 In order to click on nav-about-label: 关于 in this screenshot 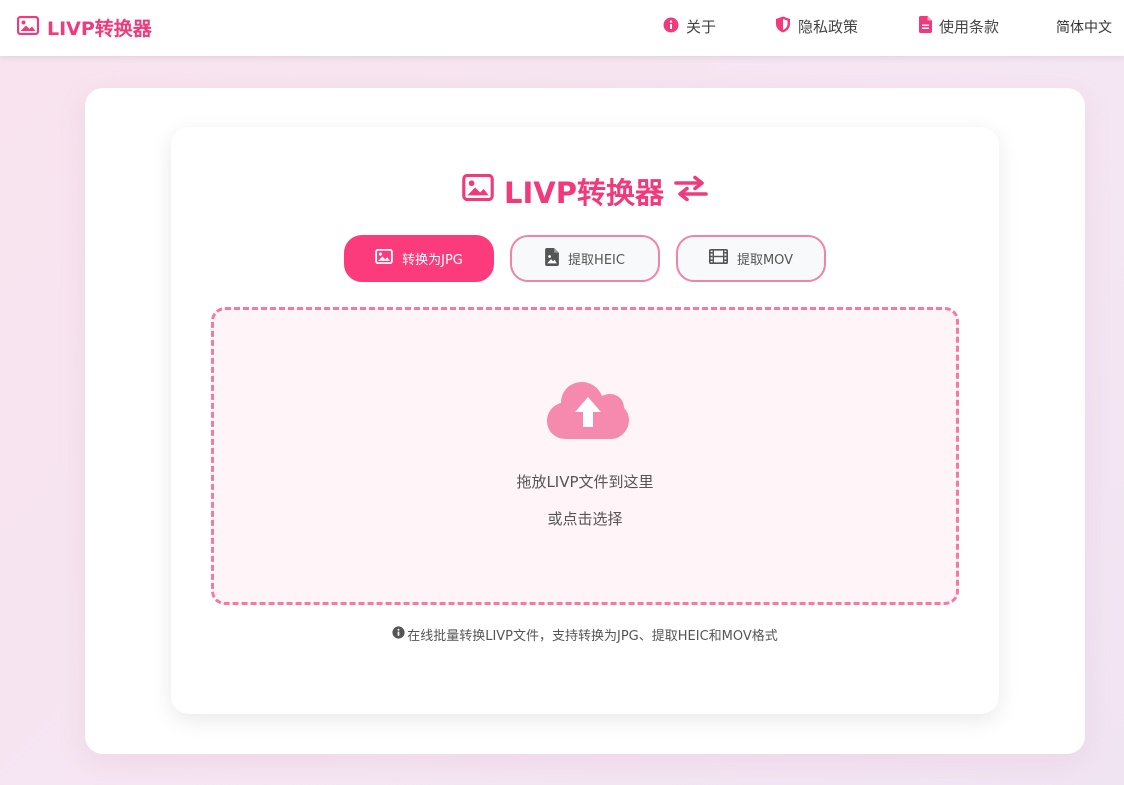, I will do `click(701, 27)`.